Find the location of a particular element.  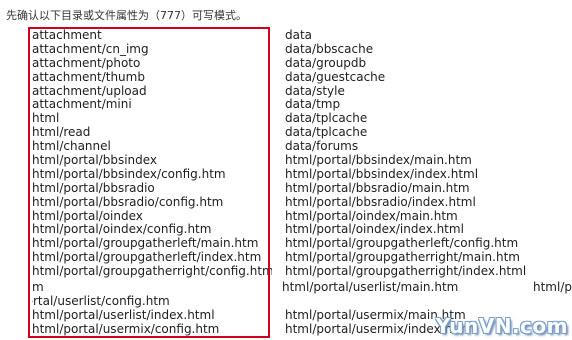

path-item: data/tmp is located at coordinates (313, 104).